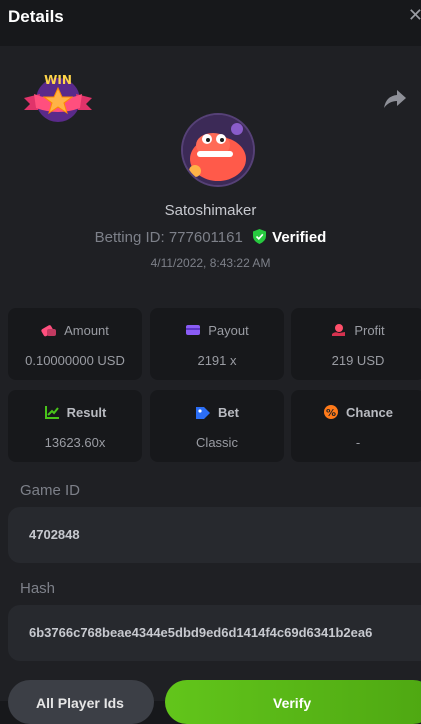 Image resolution: width=421 pixels, height=724 pixels. What do you see at coordinates (358, 360) in the screenshot?
I see `profit-value: 219 USD` at bounding box center [358, 360].